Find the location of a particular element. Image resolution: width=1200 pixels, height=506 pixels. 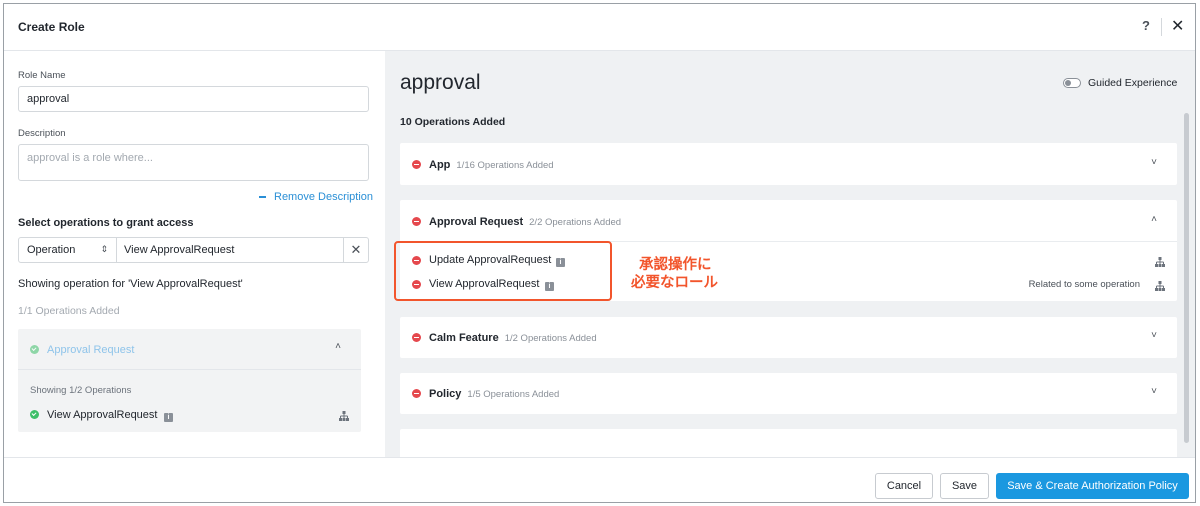

filter-type-value: Operation is located at coordinates (51, 250).